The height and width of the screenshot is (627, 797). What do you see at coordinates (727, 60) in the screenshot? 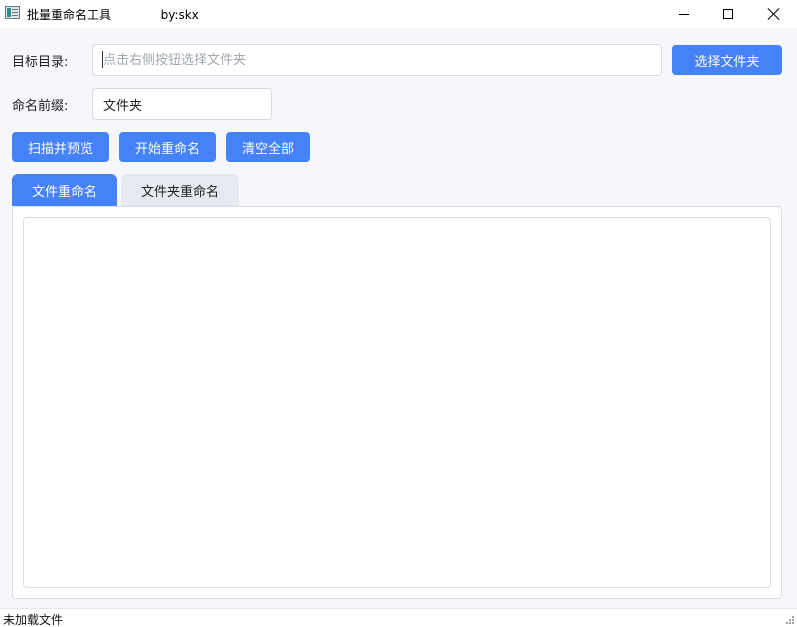
I see `choose-folder-button: 选择文件夹` at bounding box center [727, 60].